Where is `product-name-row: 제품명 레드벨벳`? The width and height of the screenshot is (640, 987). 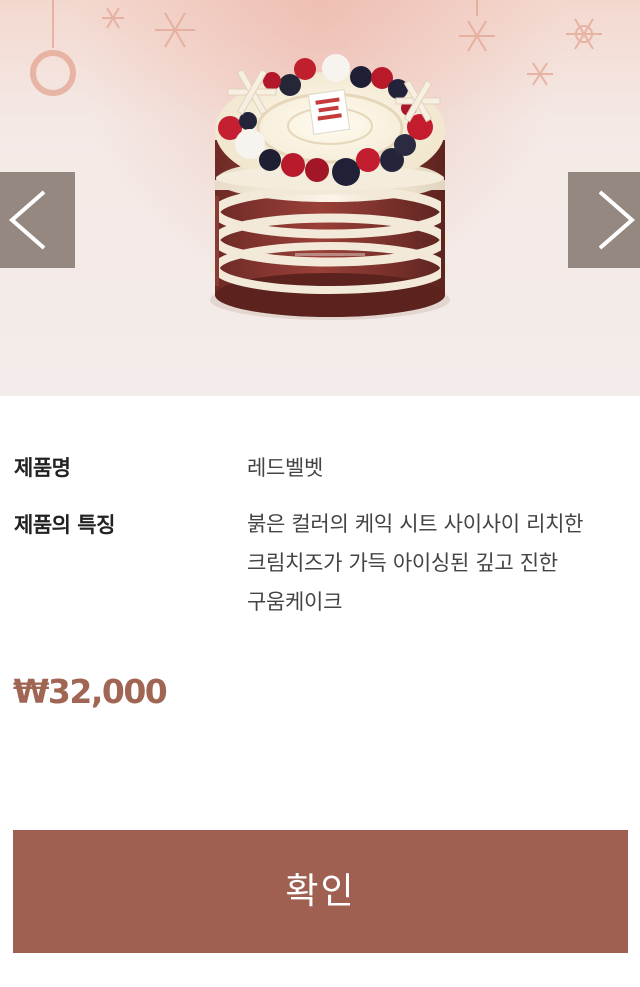
product-name-row: 제품명 레드벨벳 is located at coordinates (320, 472).